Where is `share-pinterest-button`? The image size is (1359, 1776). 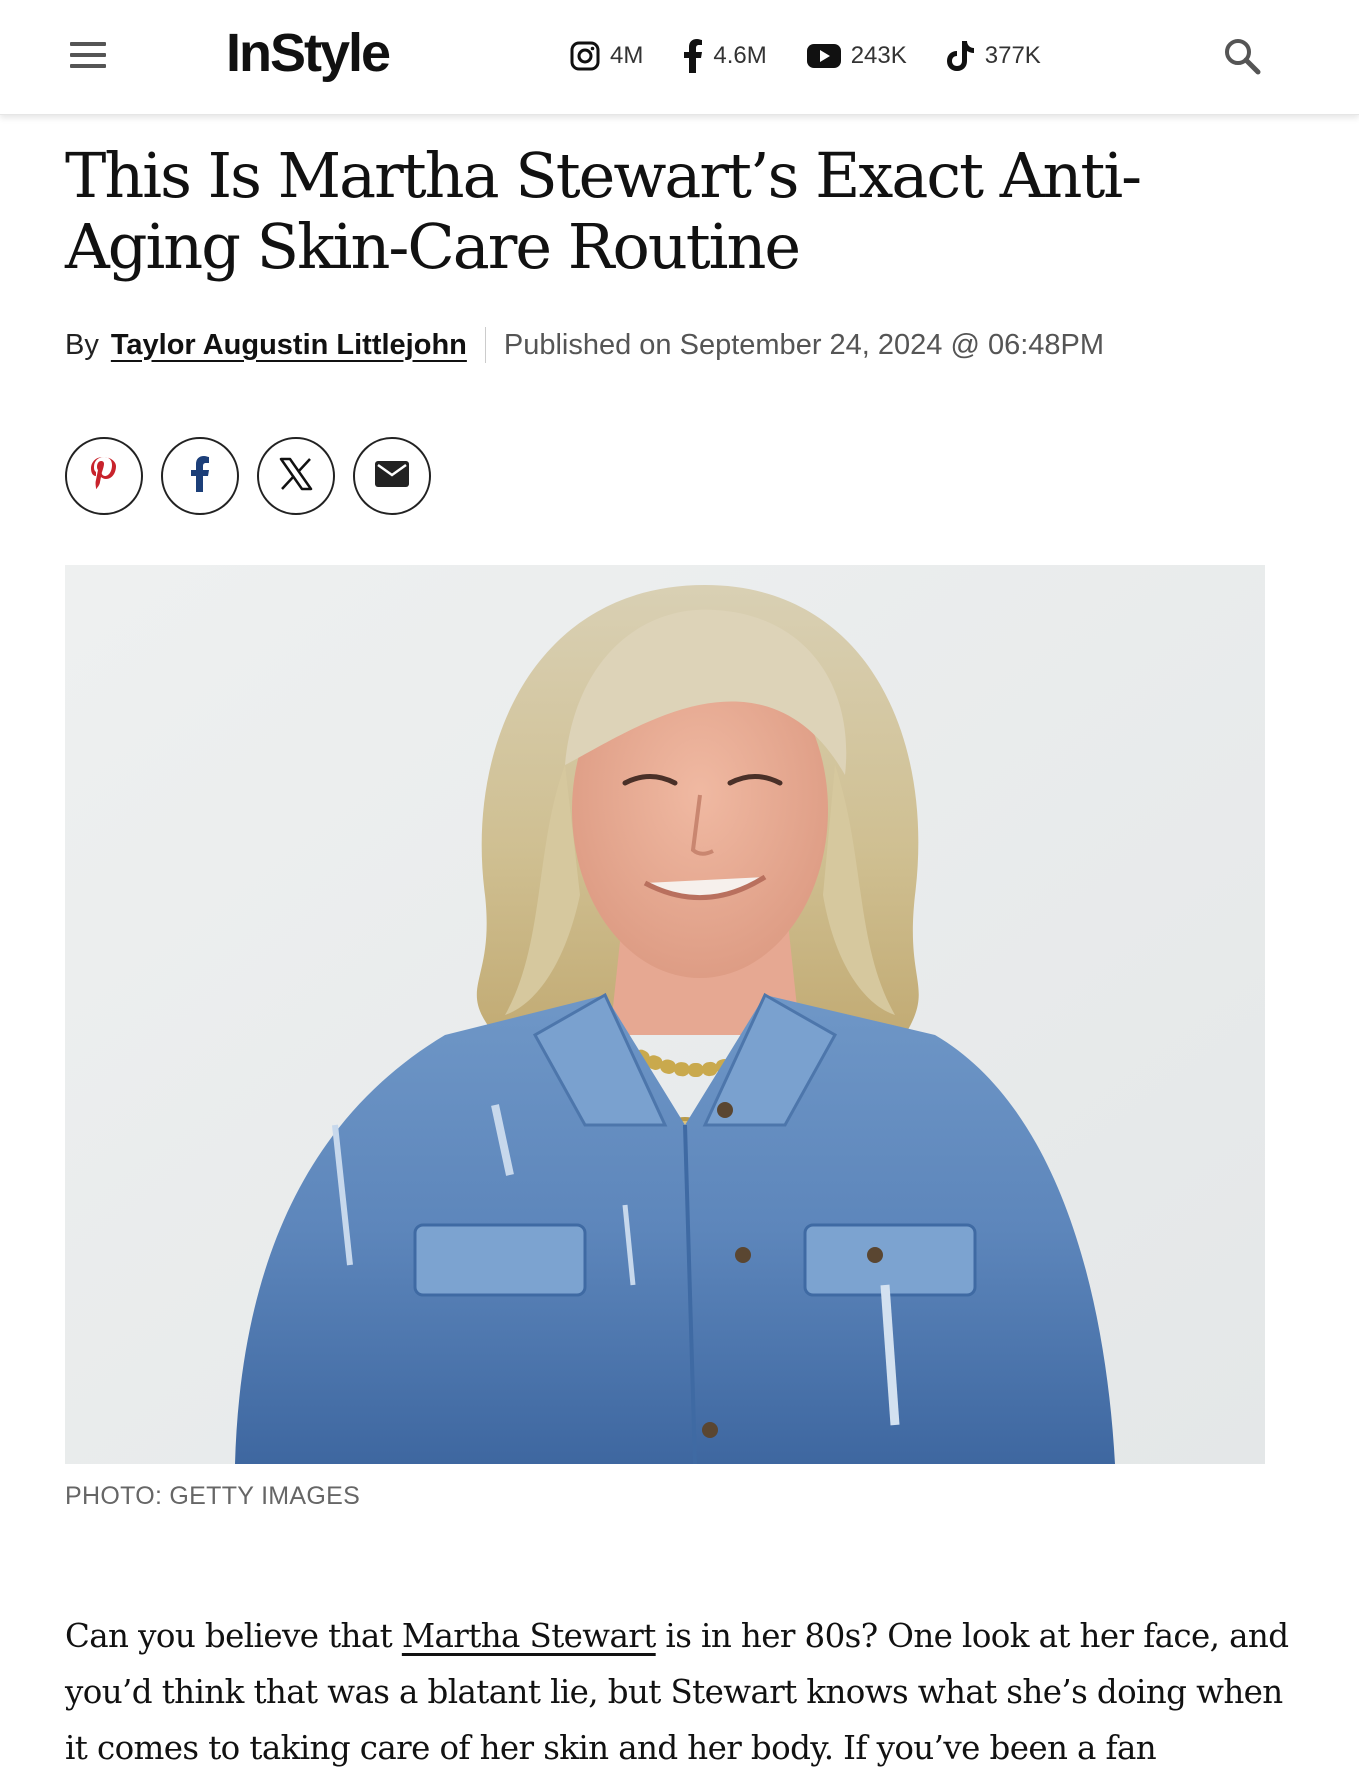
share-pinterest-button is located at coordinates (104, 476).